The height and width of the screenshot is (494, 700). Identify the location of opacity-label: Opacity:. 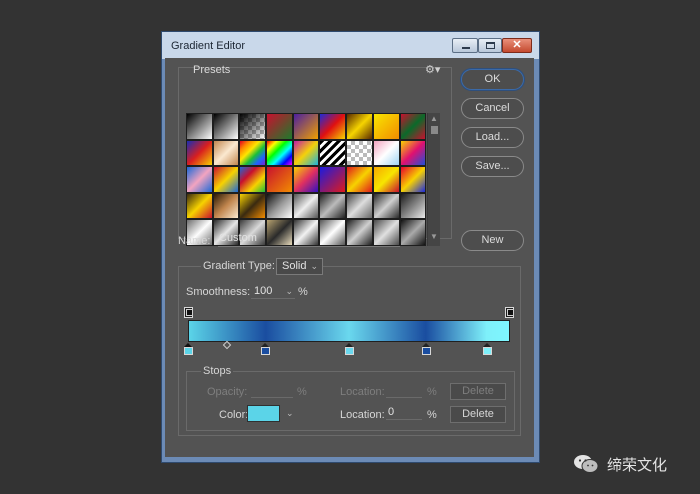
(227, 392).